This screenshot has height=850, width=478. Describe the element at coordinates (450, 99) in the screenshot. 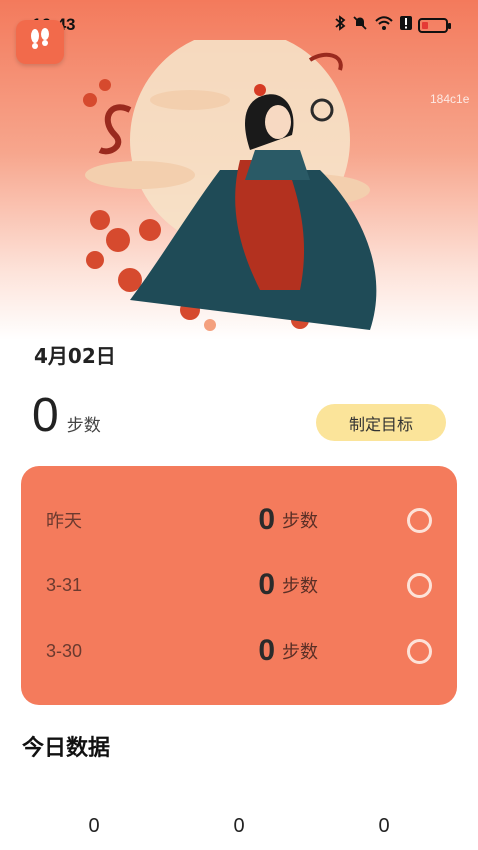

I see `watermark-text: 184c1e` at that location.